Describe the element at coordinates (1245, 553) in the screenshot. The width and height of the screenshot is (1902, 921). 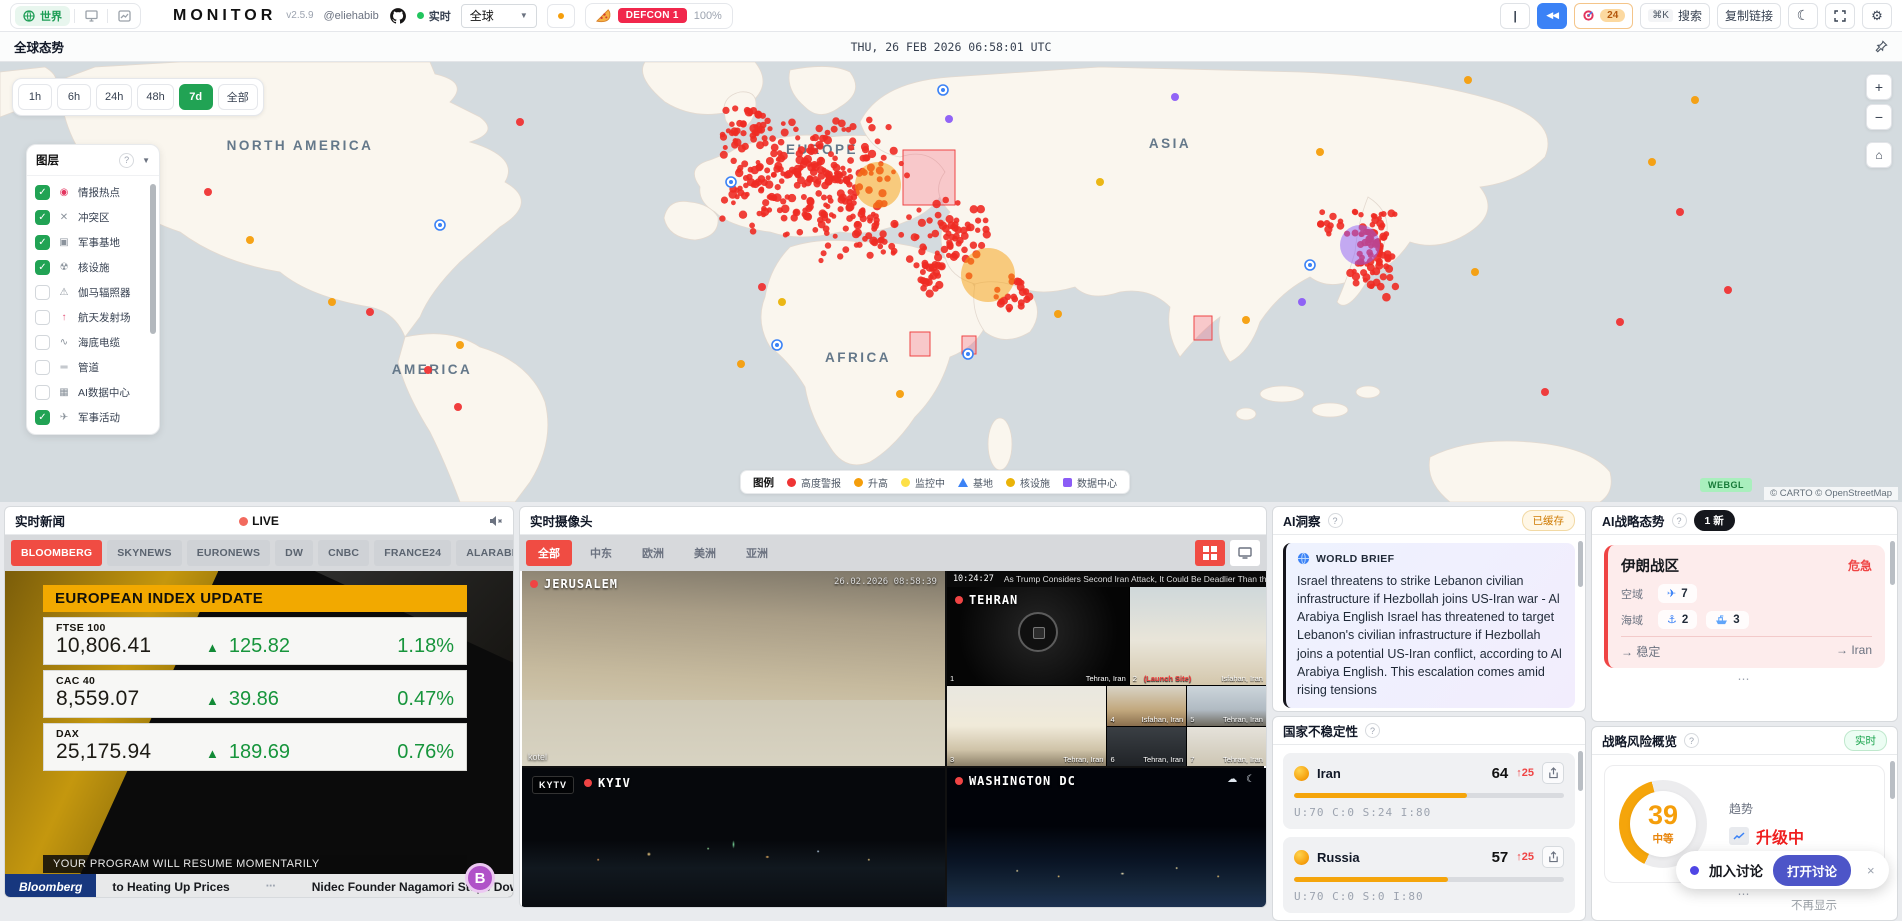
I see `single-view-button` at that location.